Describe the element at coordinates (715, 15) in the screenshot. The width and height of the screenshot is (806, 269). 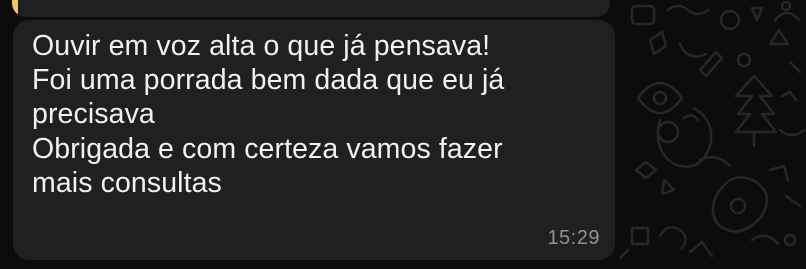
I see `doodle-group-top` at that location.